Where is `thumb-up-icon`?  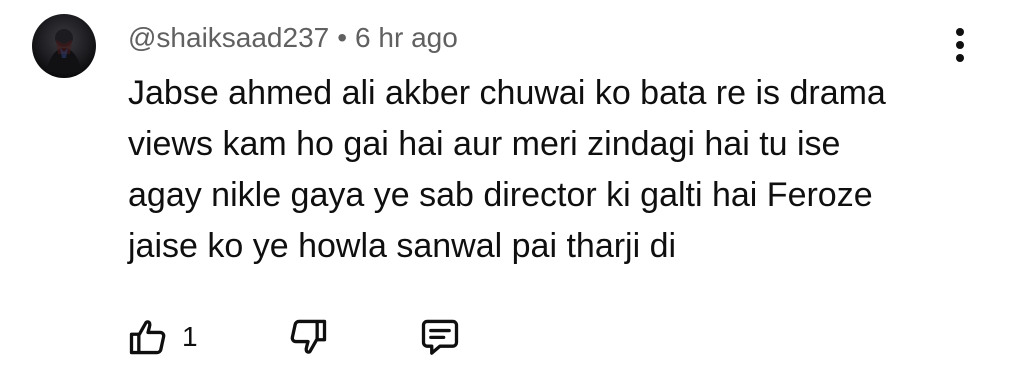
thumb-up-icon is located at coordinates (147, 337).